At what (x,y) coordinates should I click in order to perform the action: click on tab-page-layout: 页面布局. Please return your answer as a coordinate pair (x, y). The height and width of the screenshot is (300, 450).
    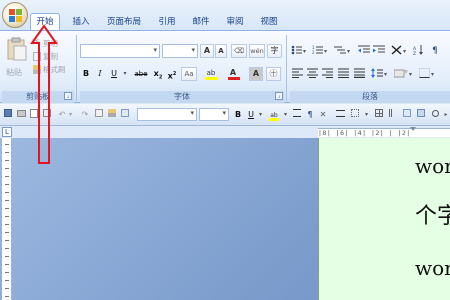
    Looking at the image, I should click on (124, 22).